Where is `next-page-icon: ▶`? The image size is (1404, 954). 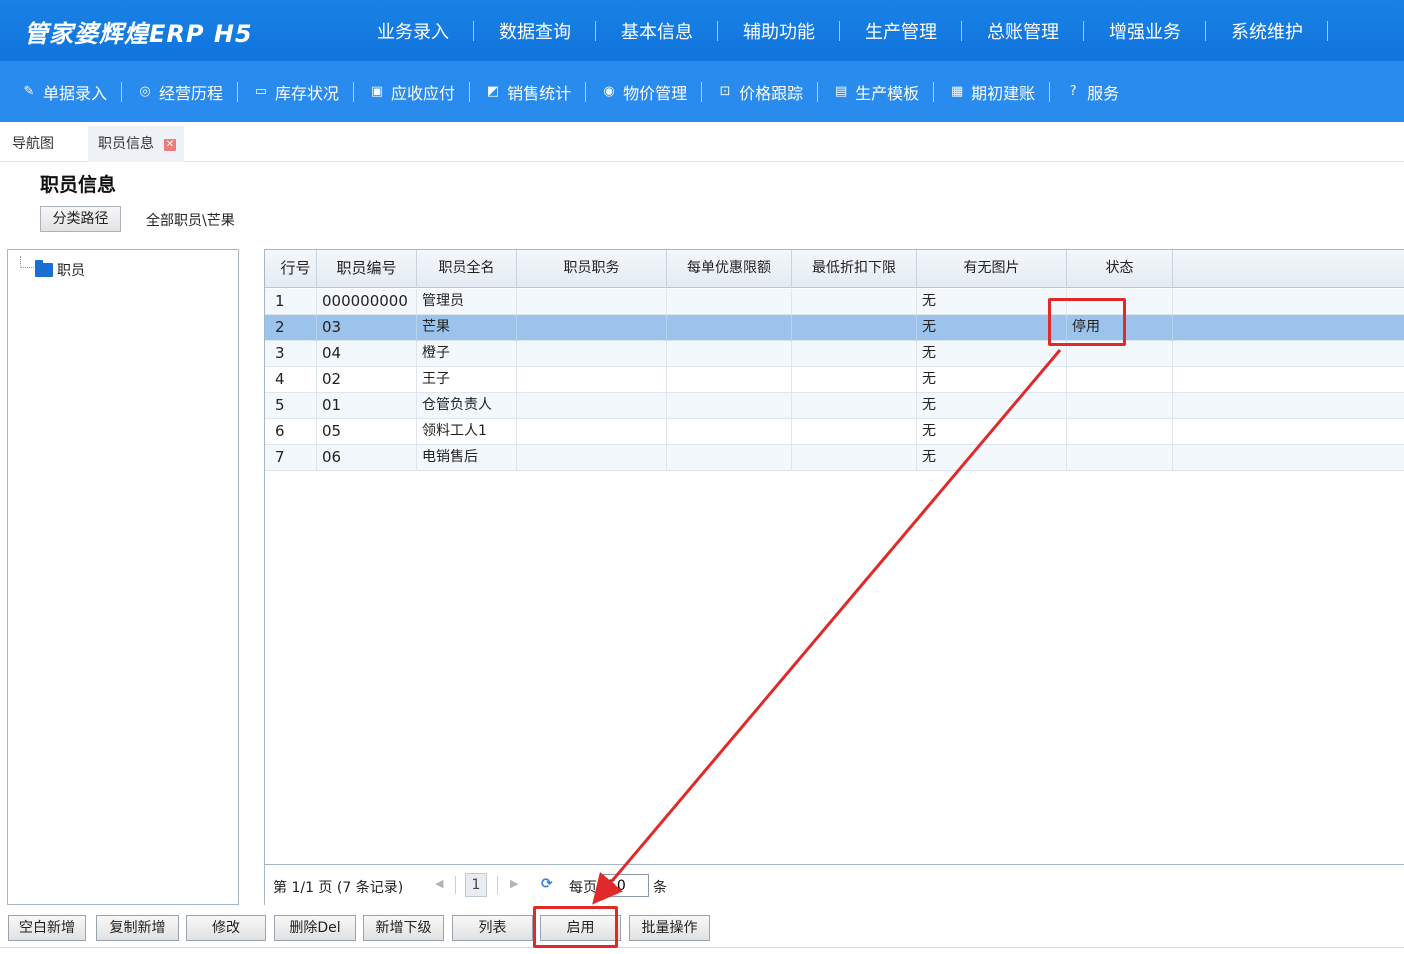
next-page-icon: ▶ is located at coordinates (514, 883).